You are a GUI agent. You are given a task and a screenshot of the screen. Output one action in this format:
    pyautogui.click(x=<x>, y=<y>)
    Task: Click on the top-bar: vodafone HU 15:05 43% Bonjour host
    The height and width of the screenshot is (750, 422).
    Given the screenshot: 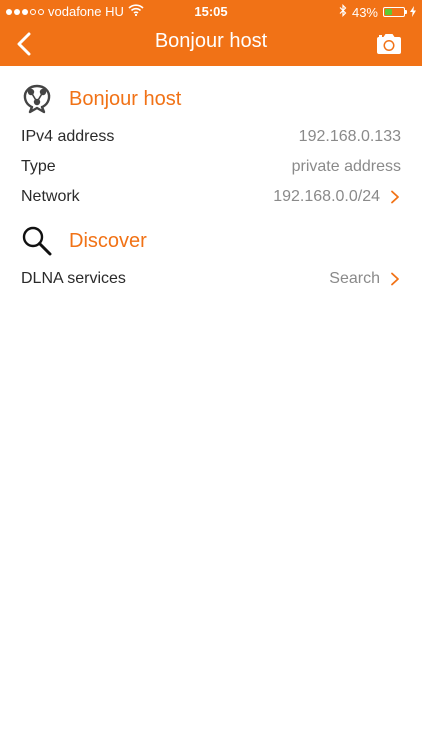 What is the action you would take?
    pyautogui.click(x=211, y=33)
    